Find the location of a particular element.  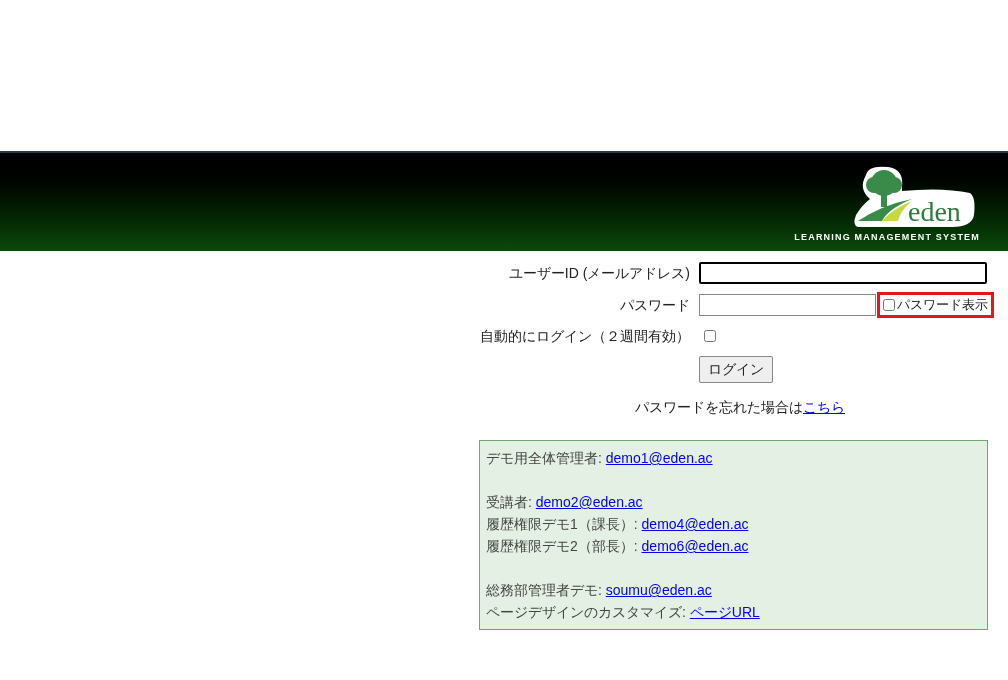

account-link: soumu@eden.ac is located at coordinates (658, 590).